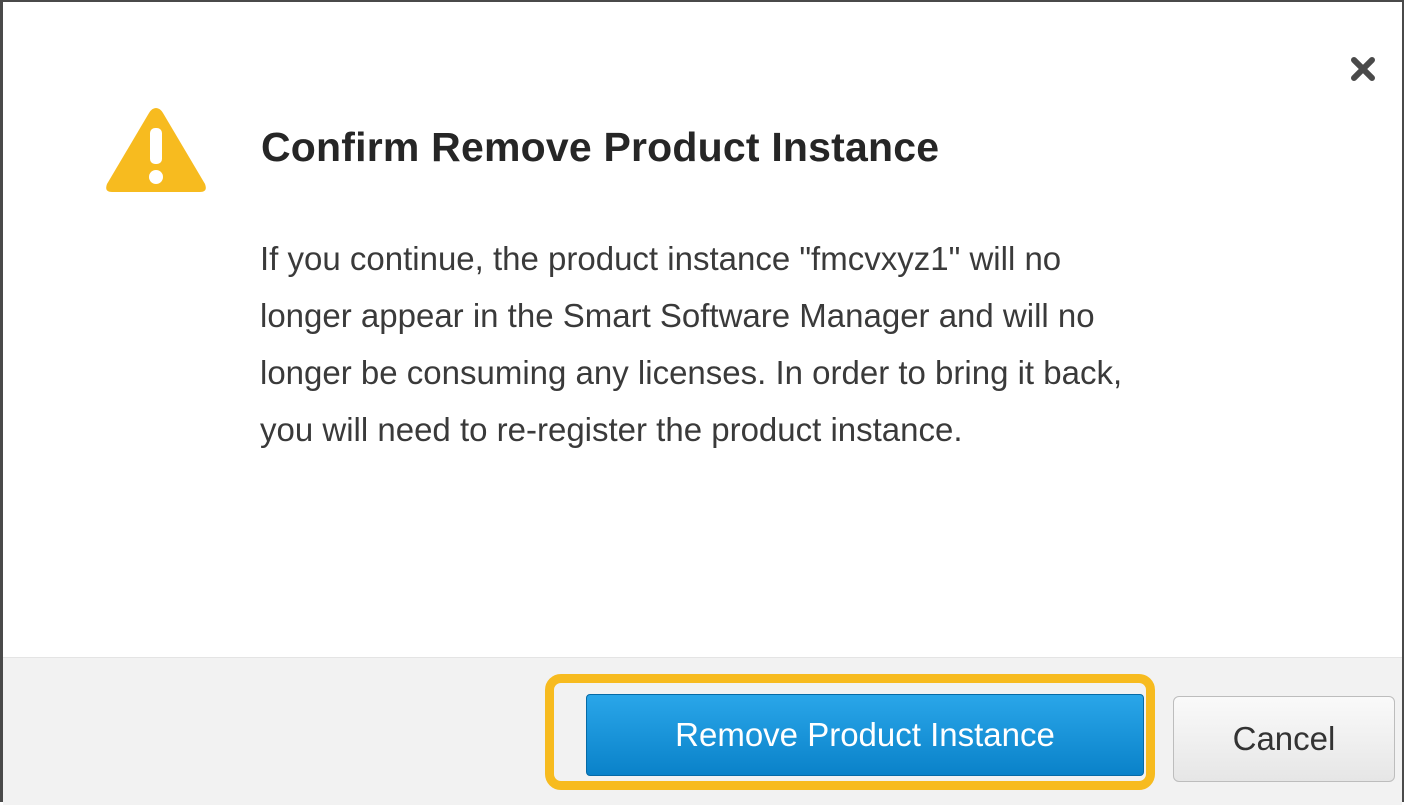 The height and width of the screenshot is (805, 1404). What do you see at coordinates (1284, 739) in the screenshot?
I see `cancel-button: Cancel` at bounding box center [1284, 739].